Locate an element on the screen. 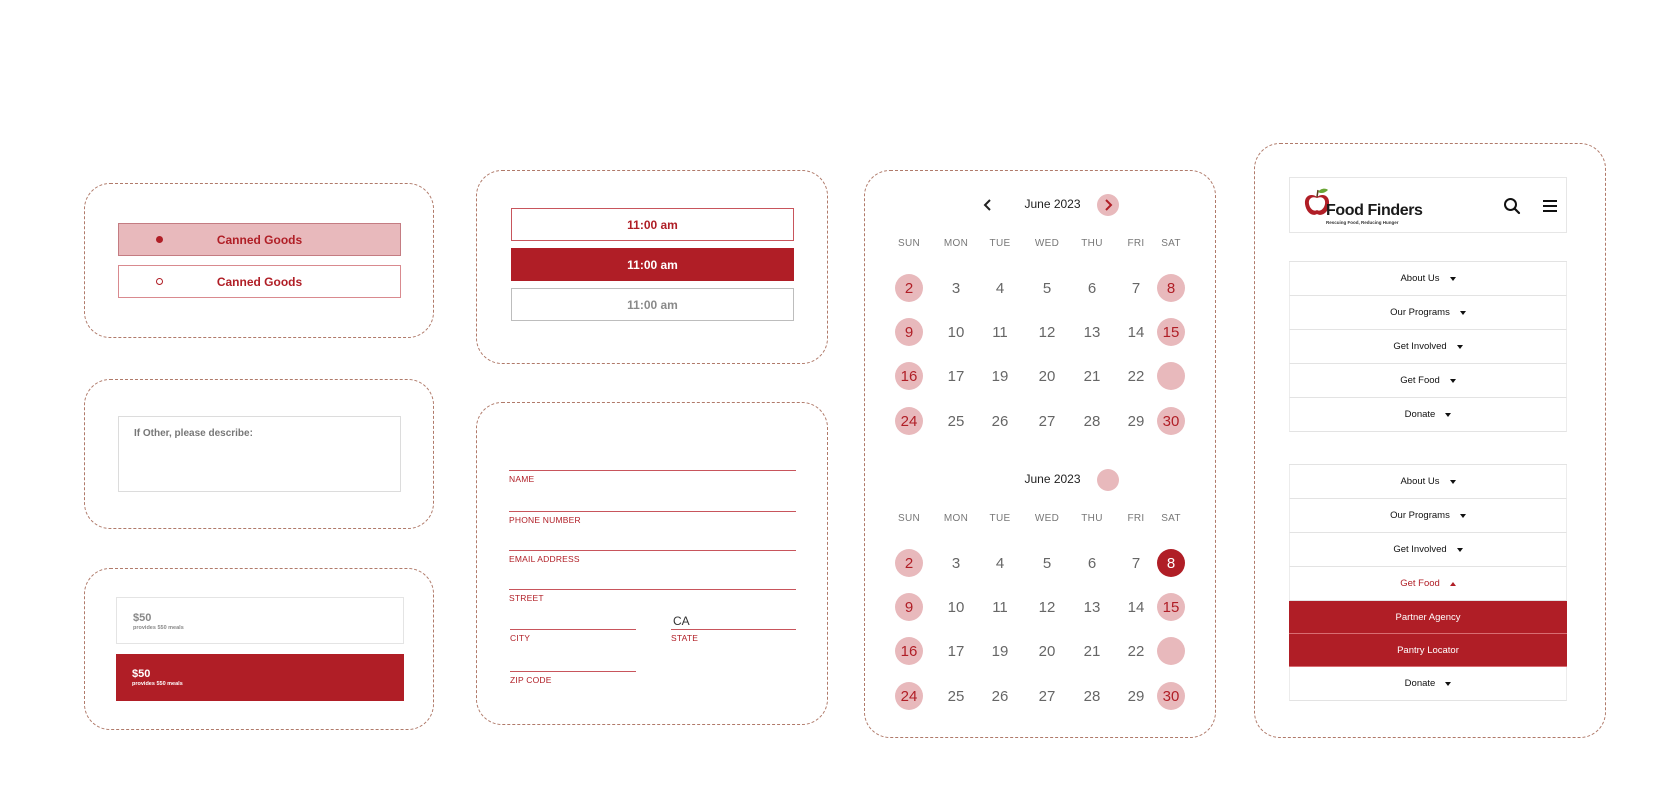 Image resolution: width=1680 pixels, height=803 pixels. donation-option: $50 provides 550 meals is located at coordinates (260, 620).